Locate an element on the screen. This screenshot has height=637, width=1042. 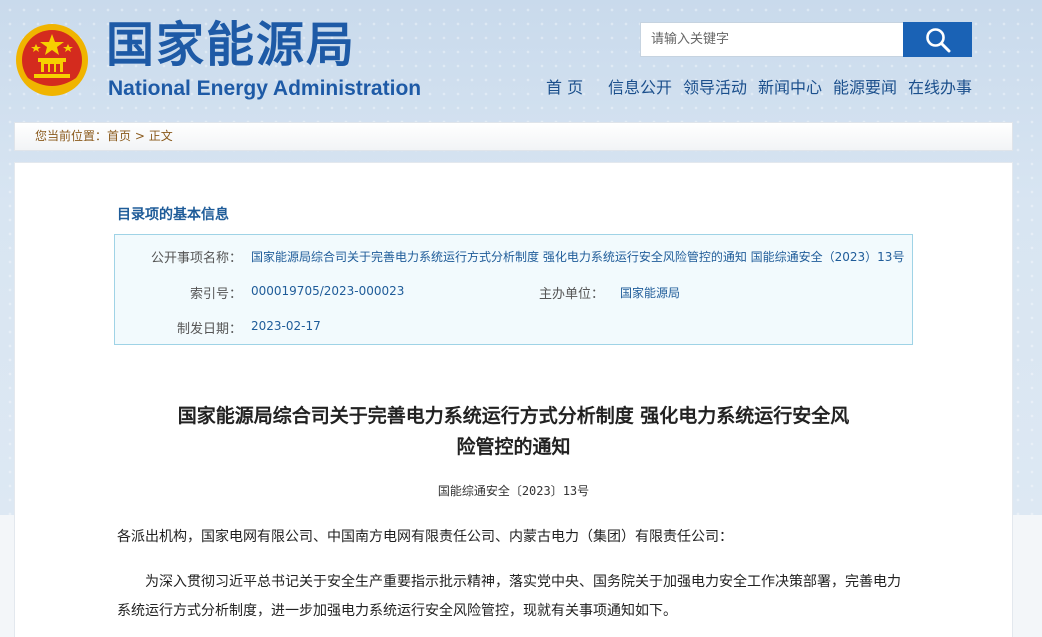
nav-news-center: 新闻中心 is located at coordinates (790, 88).